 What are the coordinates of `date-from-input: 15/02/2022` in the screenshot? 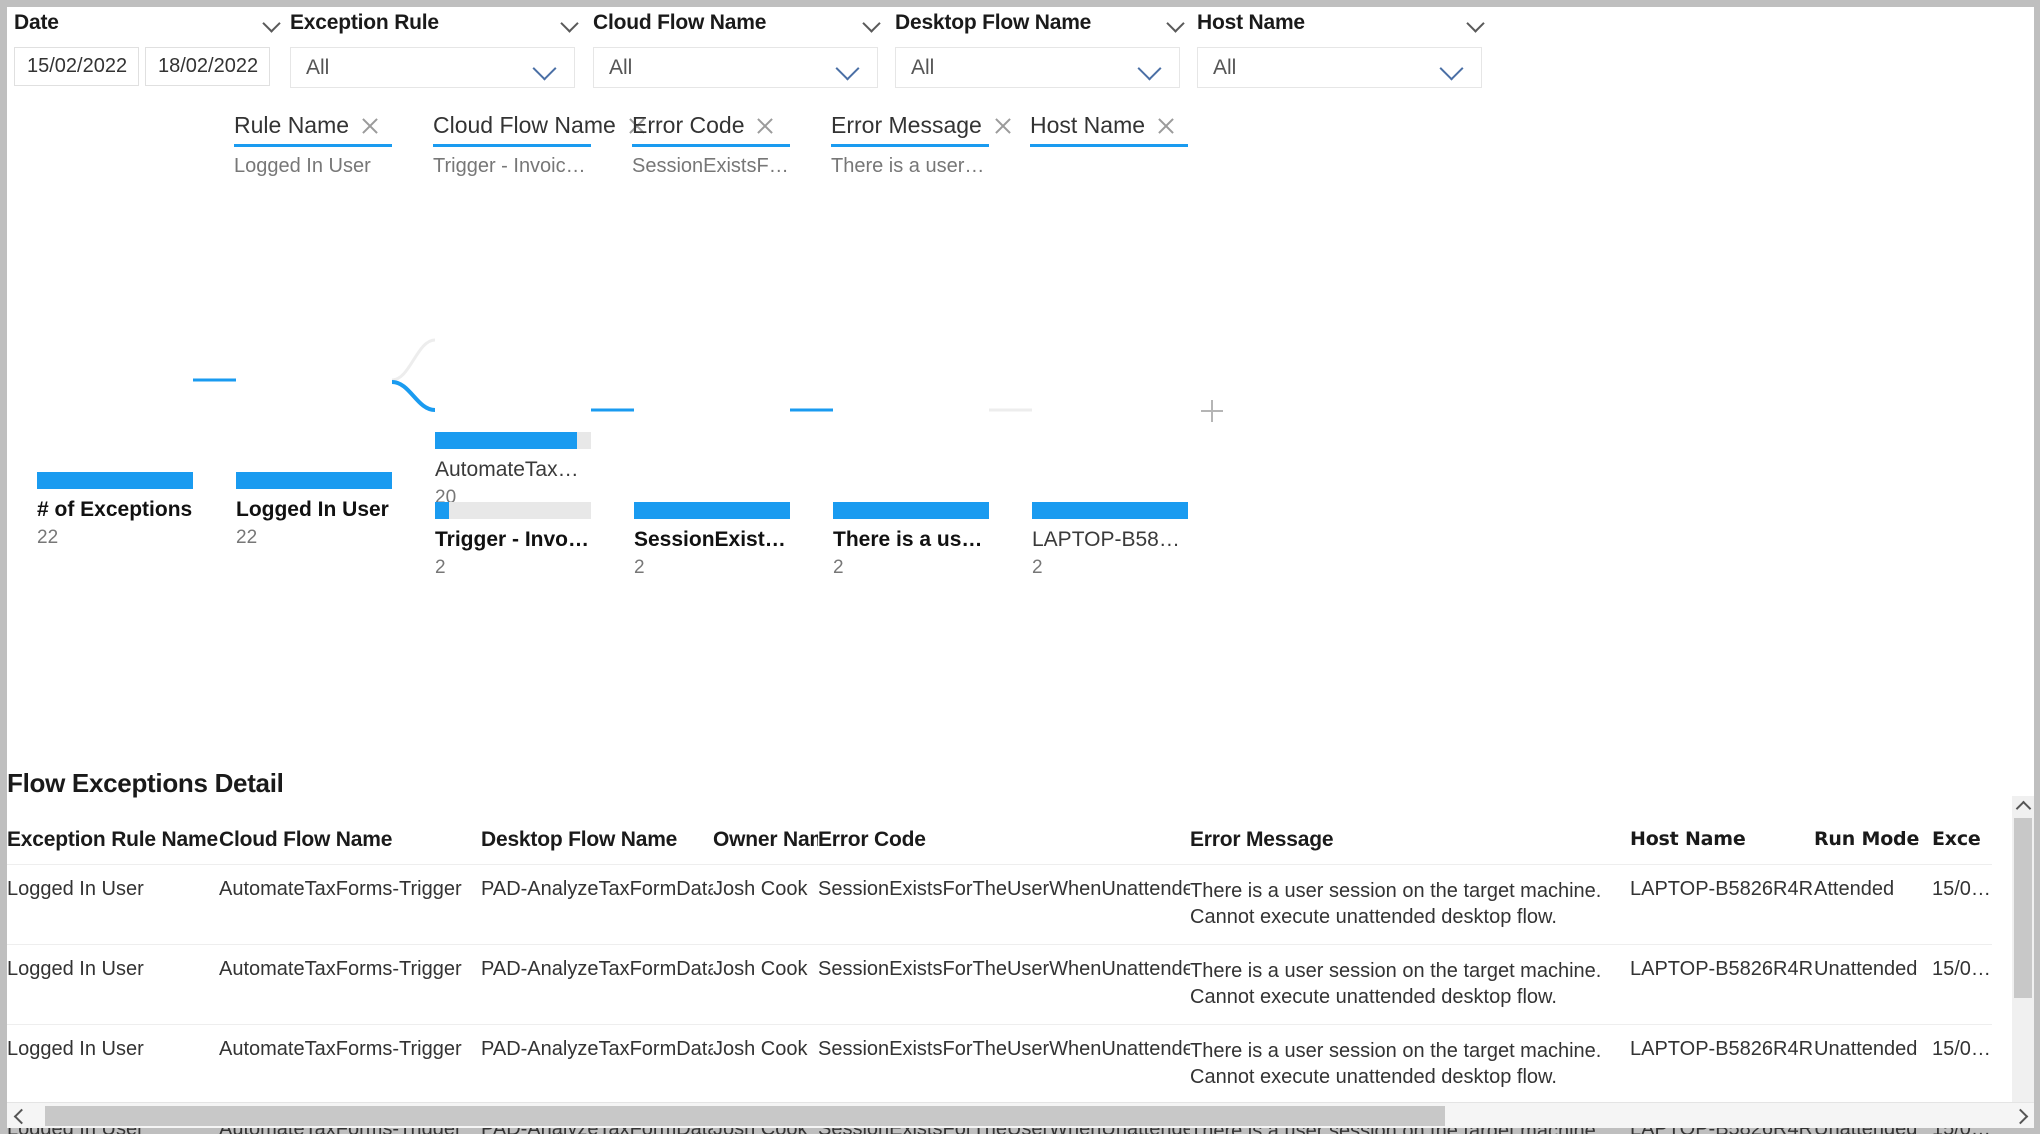 It's located at (76, 66).